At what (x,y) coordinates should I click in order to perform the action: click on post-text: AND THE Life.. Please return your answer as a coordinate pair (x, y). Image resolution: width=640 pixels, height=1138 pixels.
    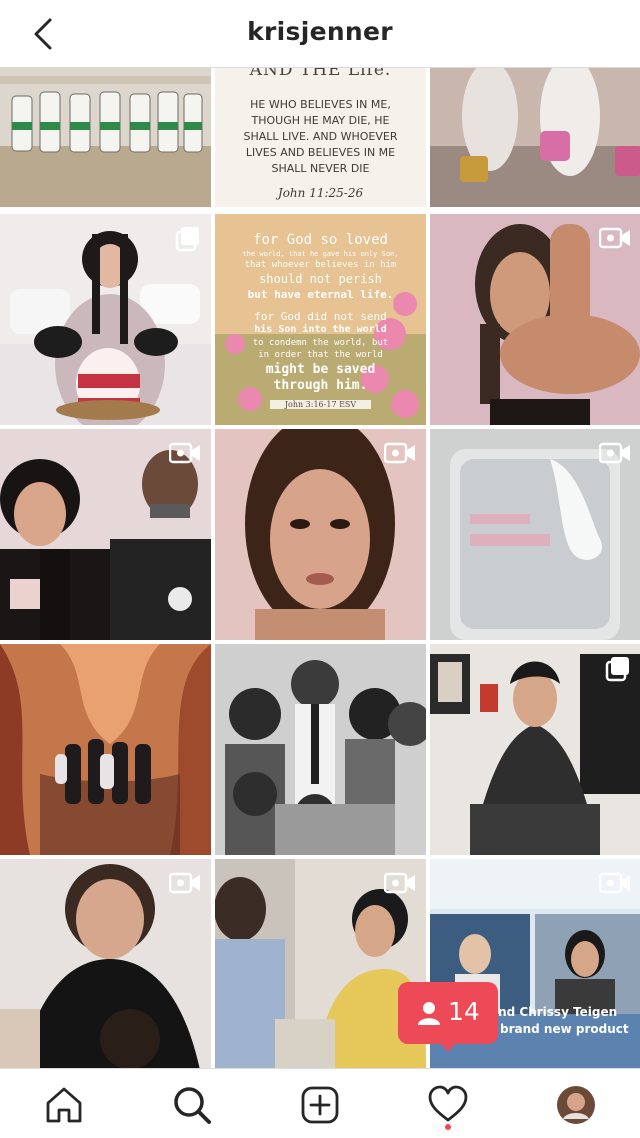
    Looking at the image, I should click on (320, 74).